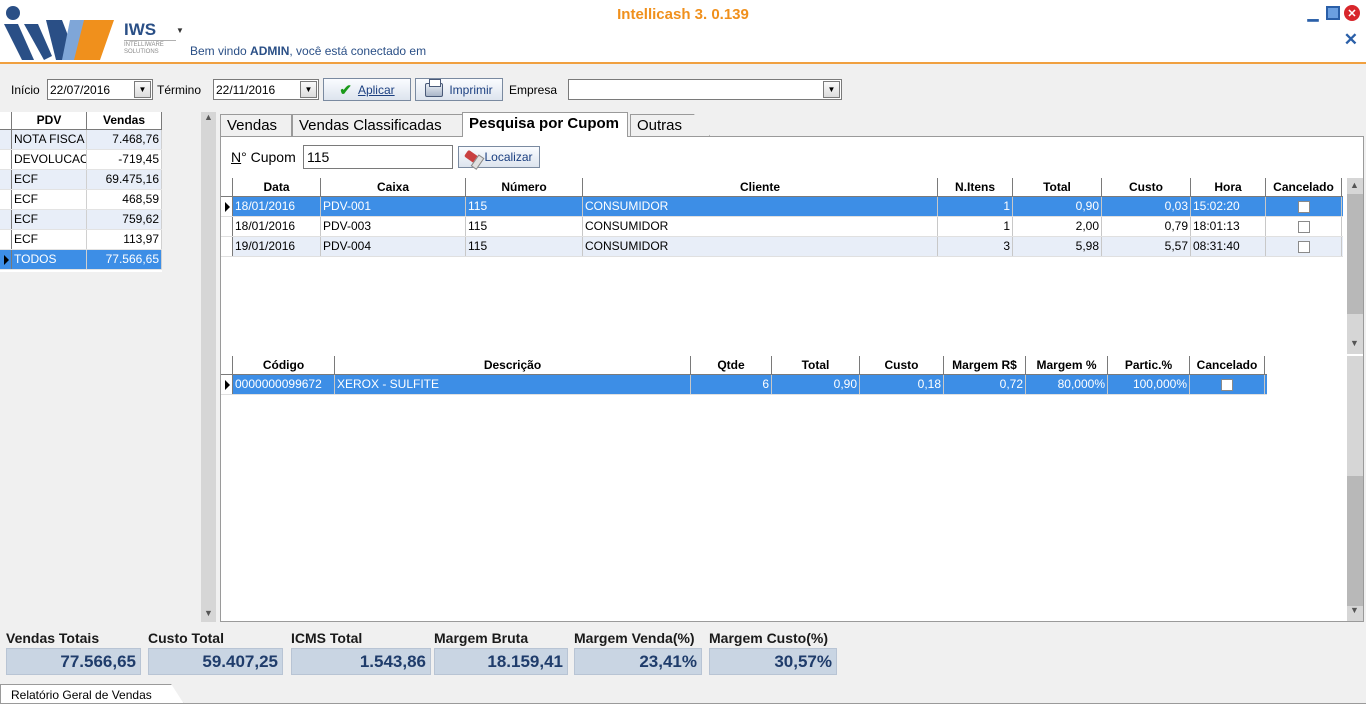 Image resolution: width=1366 pixels, height=704 pixels. I want to click on column-header-pdv: PDV, so click(49, 120).